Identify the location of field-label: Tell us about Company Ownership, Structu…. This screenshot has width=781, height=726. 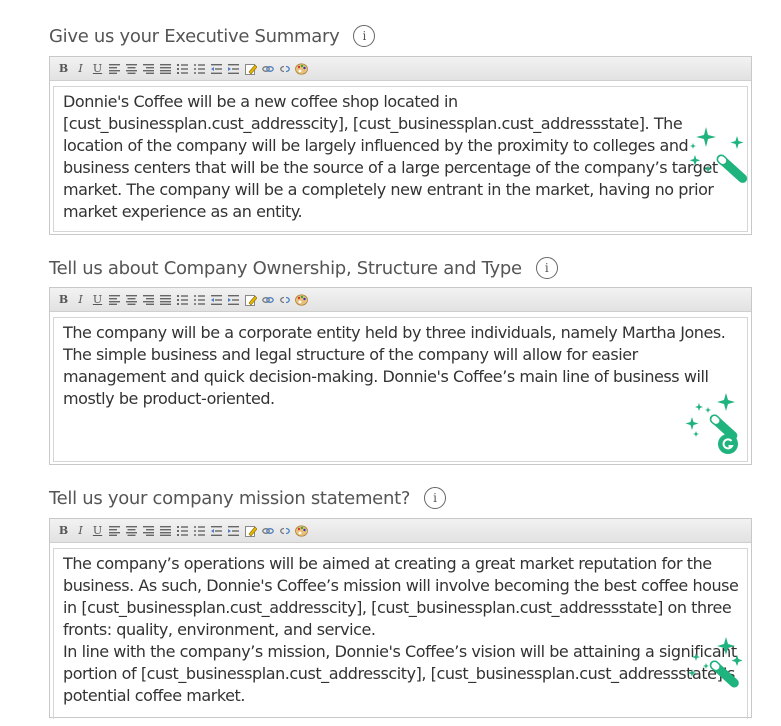
(285, 268).